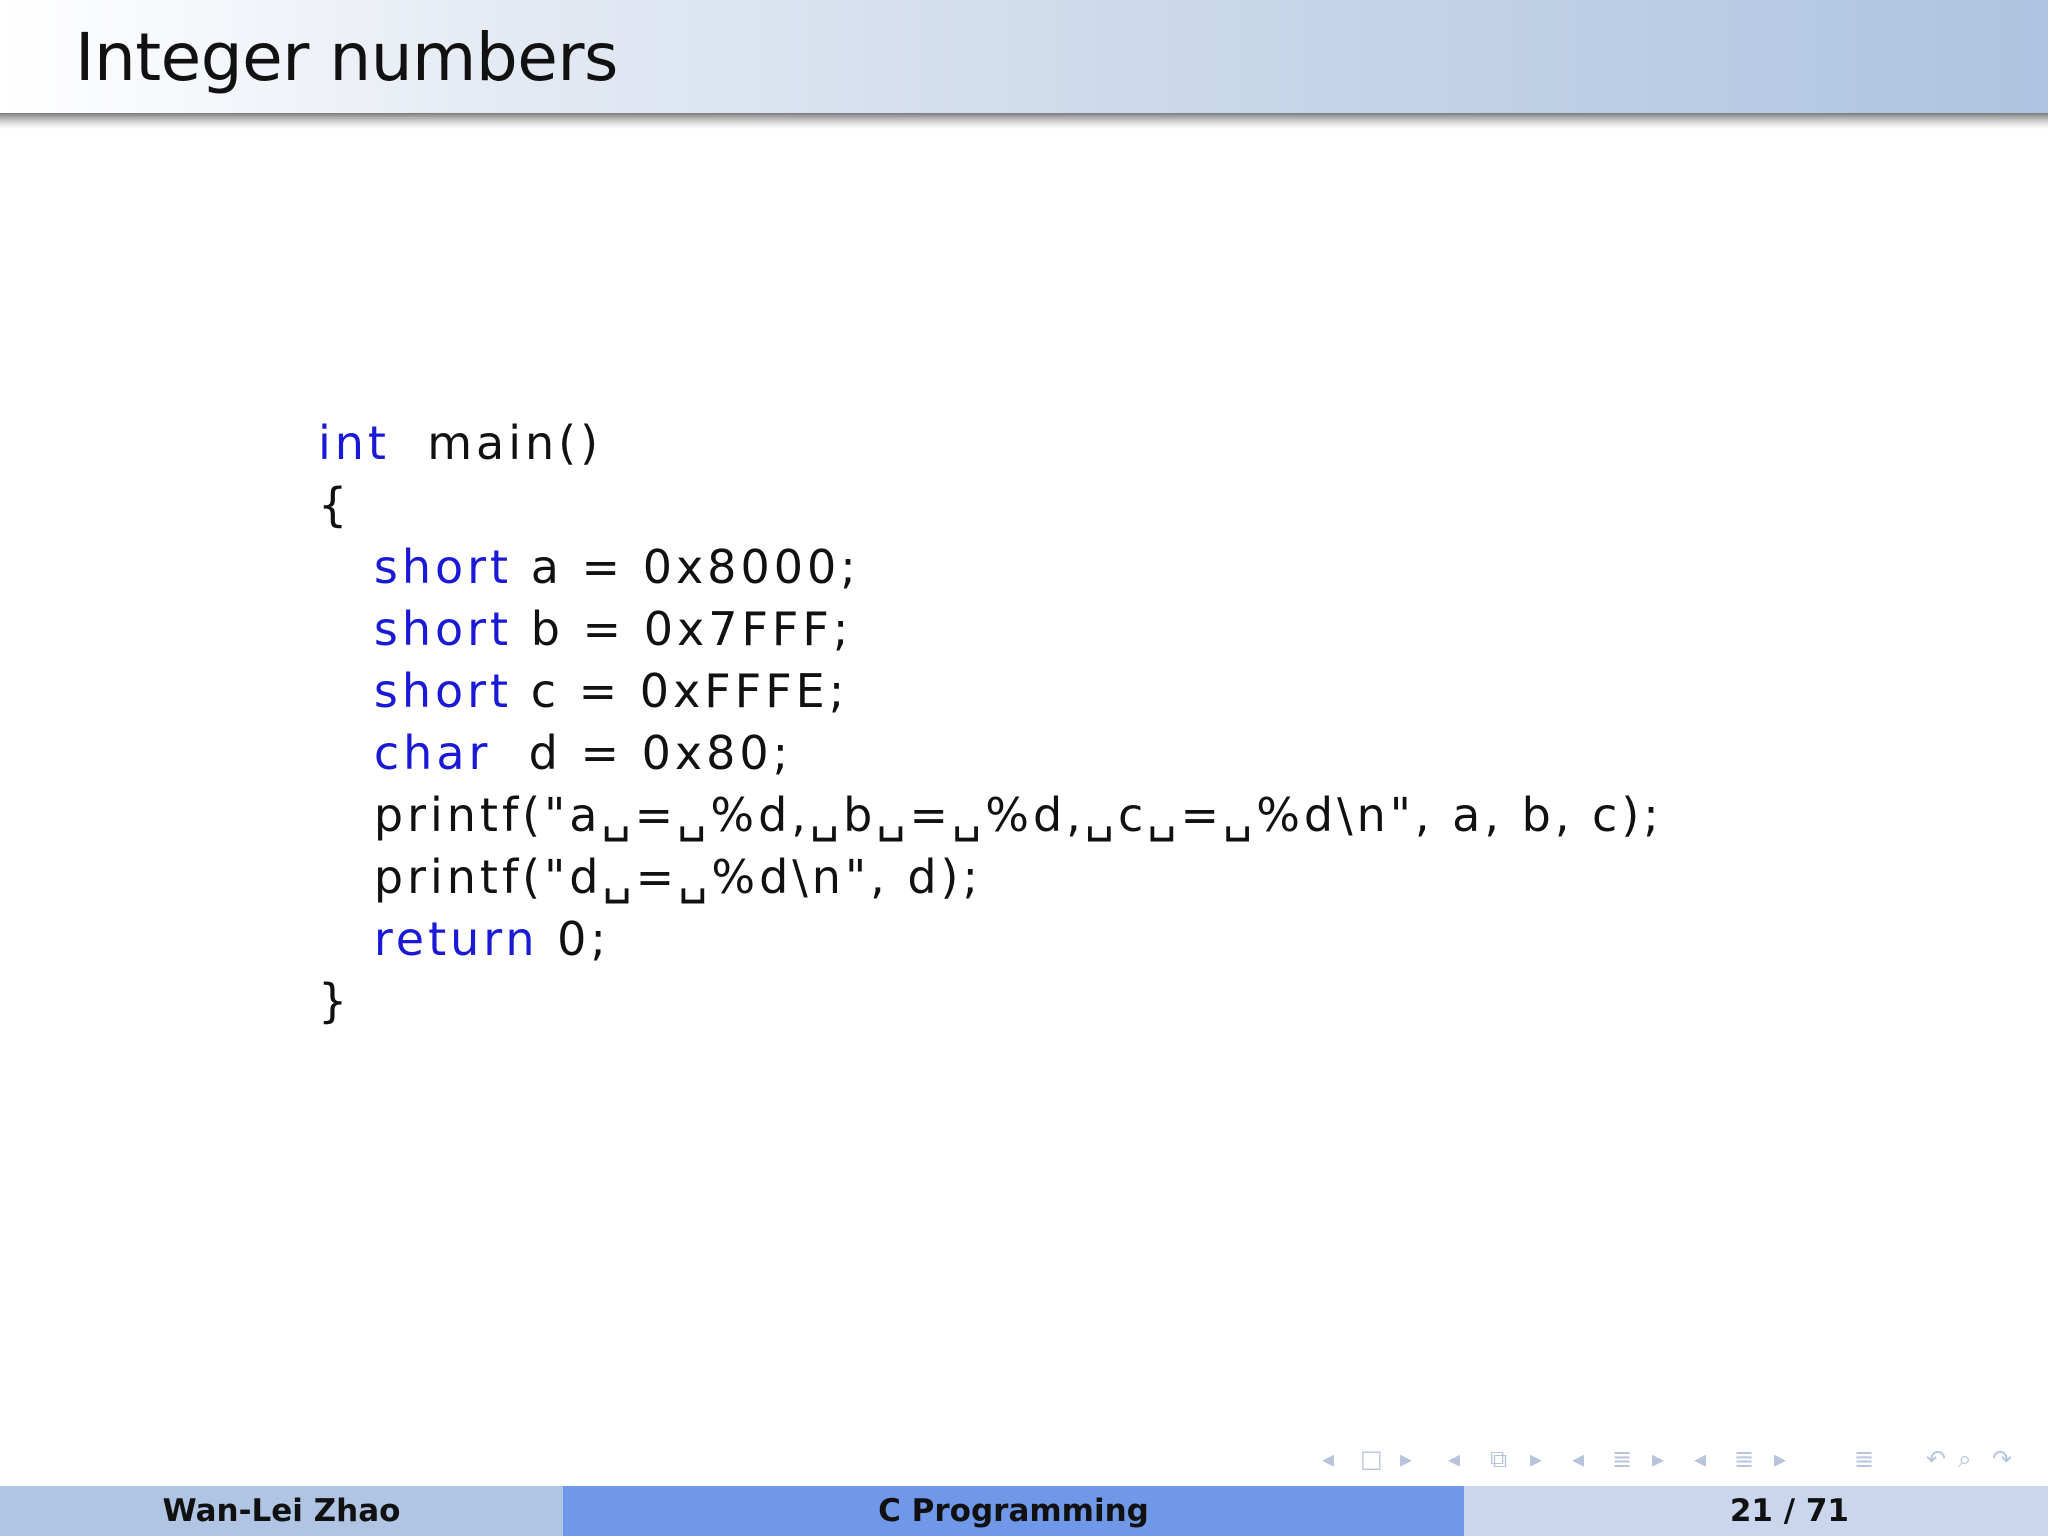 The image size is (2048, 1536). What do you see at coordinates (1498, 1459) in the screenshot?
I see `nav-subsection-icon: ⧉` at bounding box center [1498, 1459].